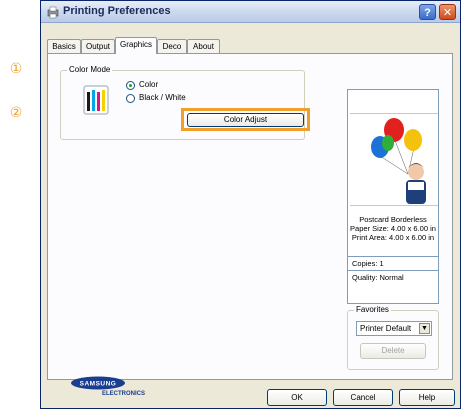 This screenshot has width=461, height=409. What do you see at coordinates (16, 112) in the screenshot?
I see `annotation-marker-2: ②` at bounding box center [16, 112].